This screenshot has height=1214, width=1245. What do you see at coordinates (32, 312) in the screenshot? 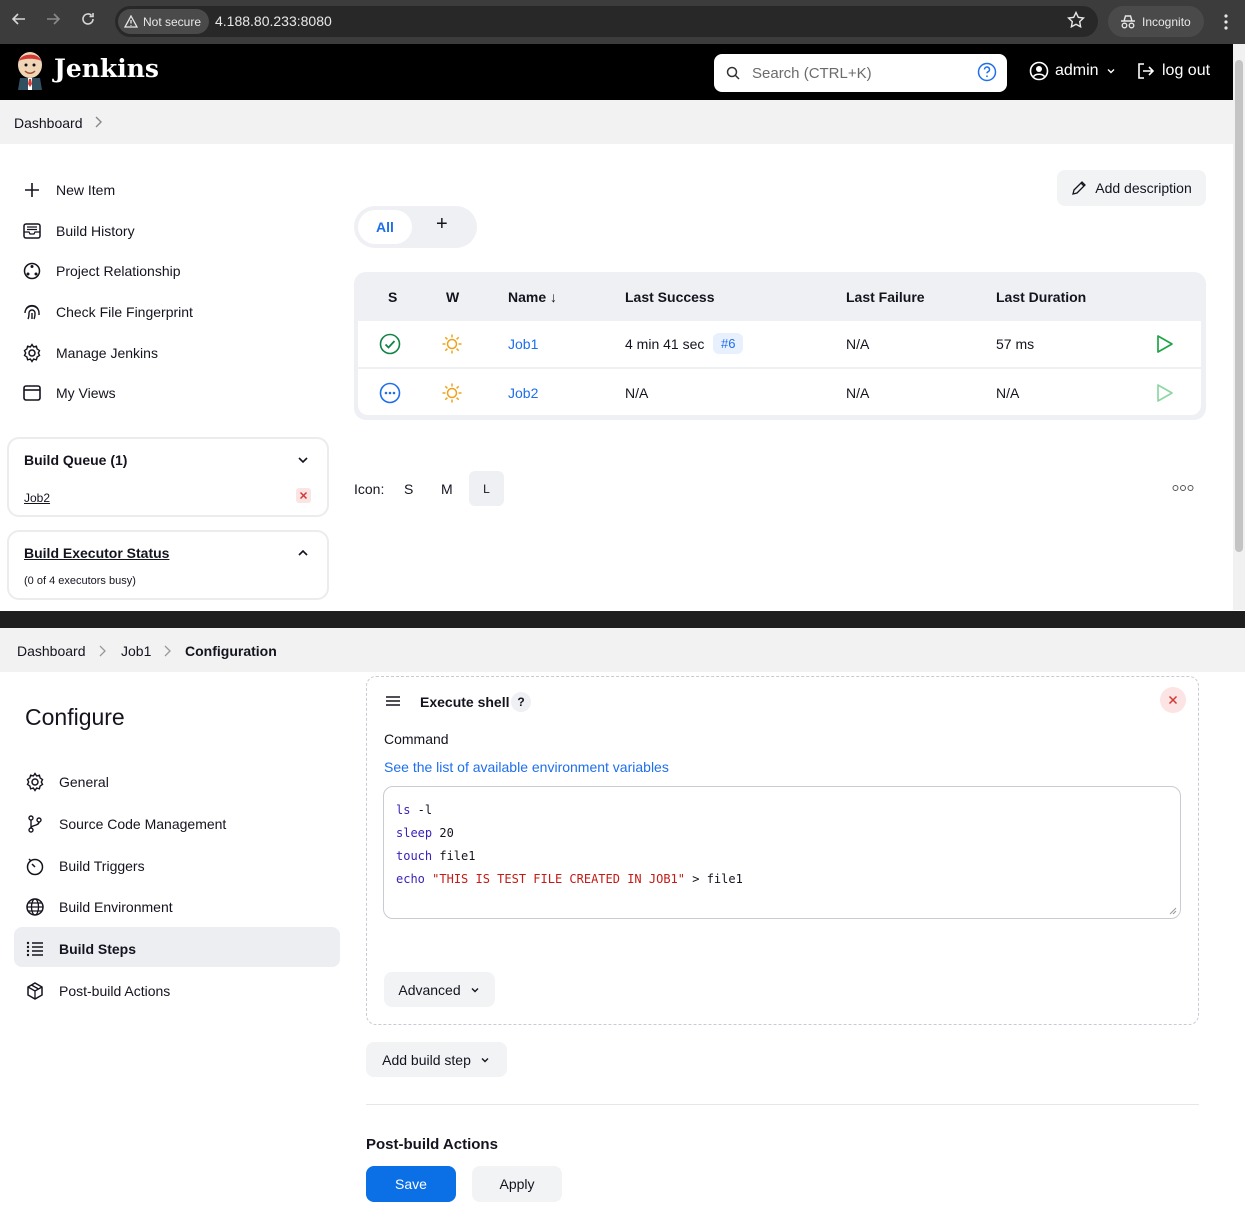
I see `fingerprint-icon` at bounding box center [32, 312].